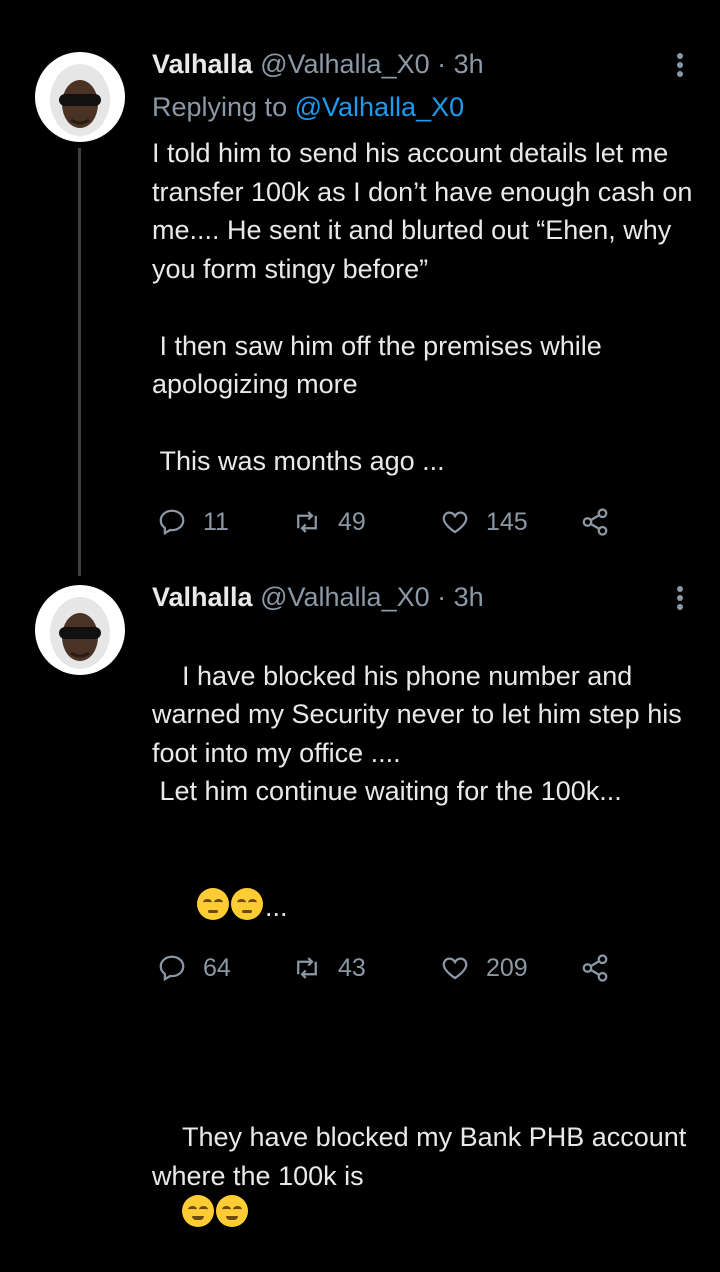 This screenshot has height=1272, width=720. I want to click on share-button, so click(595, 968).